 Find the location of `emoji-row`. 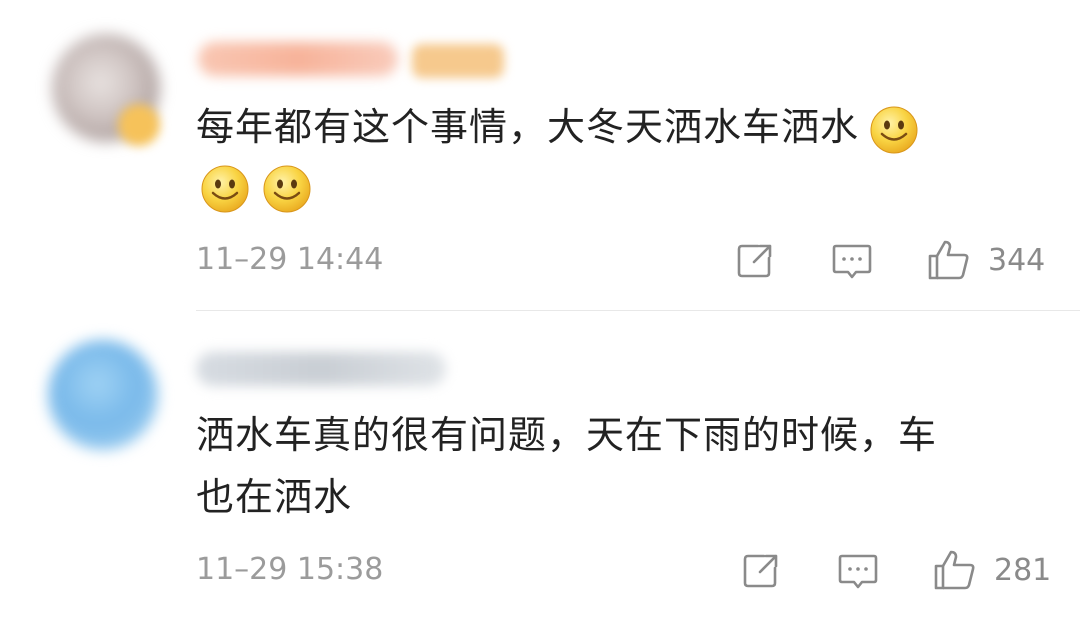

emoji-row is located at coordinates (262, 189).